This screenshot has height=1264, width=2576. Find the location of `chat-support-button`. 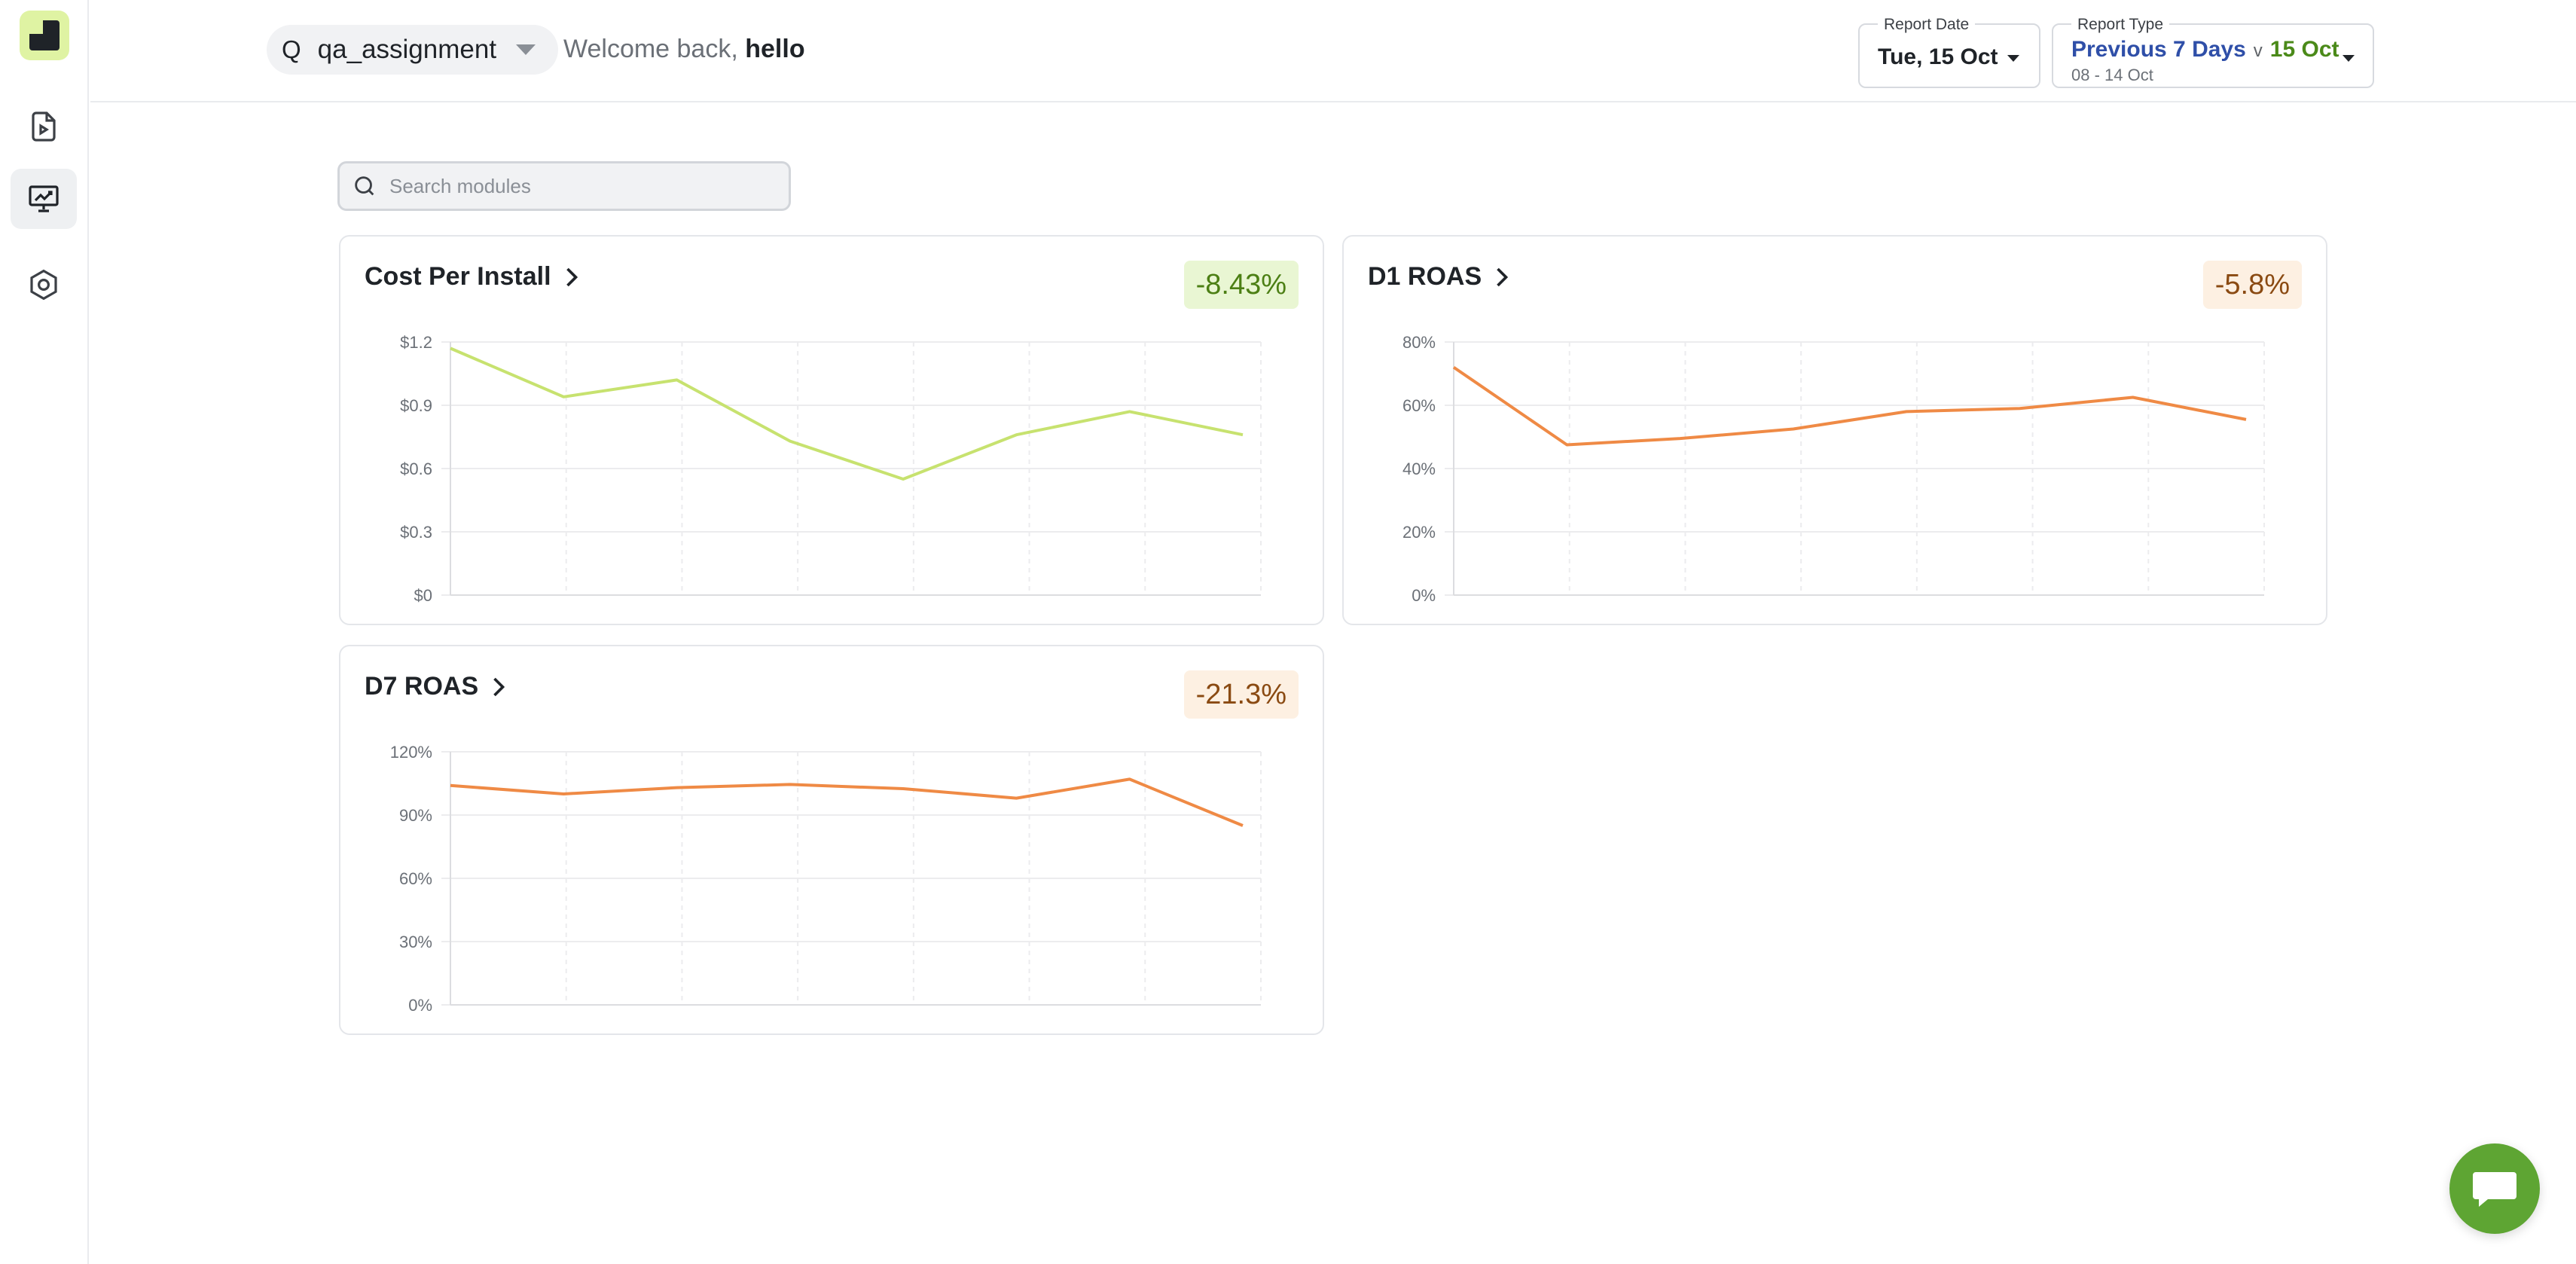

chat-support-button is located at coordinates (2495, 1188).